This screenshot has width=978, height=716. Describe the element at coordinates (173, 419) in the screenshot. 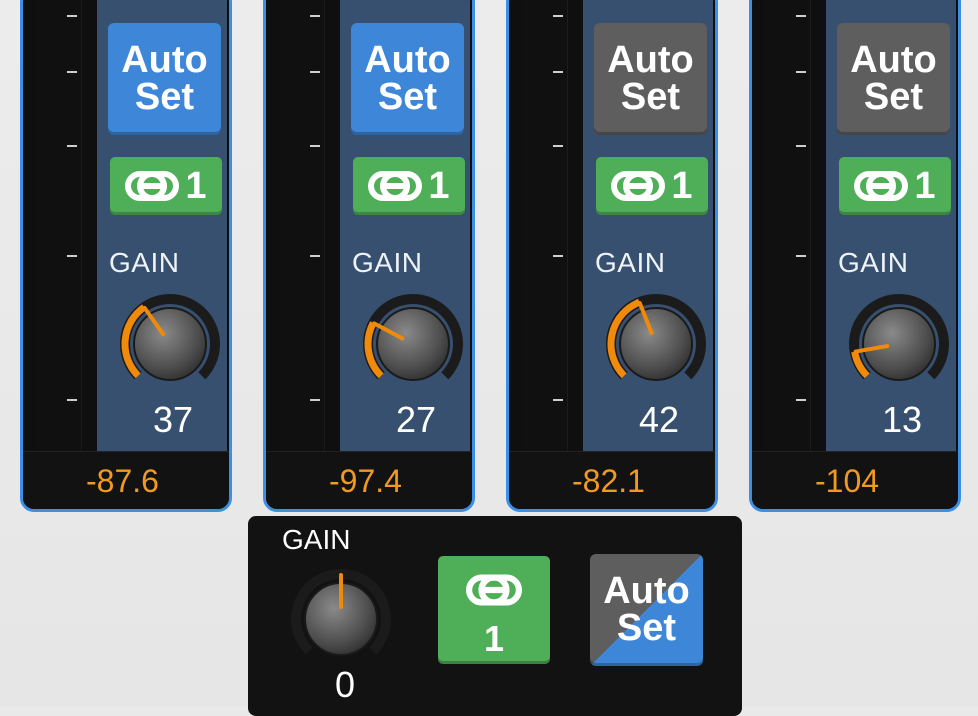

I see `gain-value: 37` at that location.